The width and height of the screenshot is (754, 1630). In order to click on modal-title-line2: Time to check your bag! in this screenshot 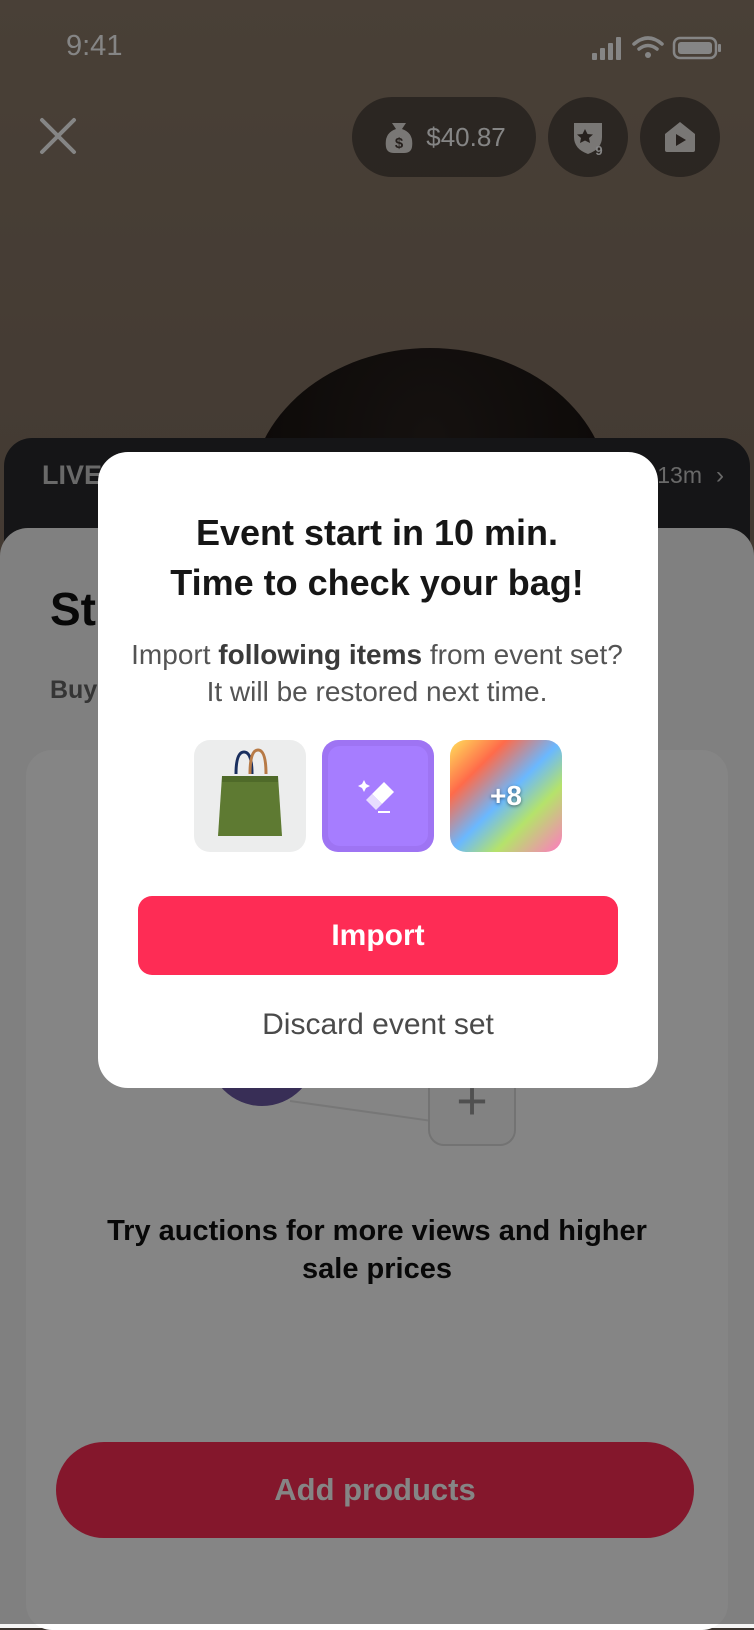, I will do `click(377, 582)`.